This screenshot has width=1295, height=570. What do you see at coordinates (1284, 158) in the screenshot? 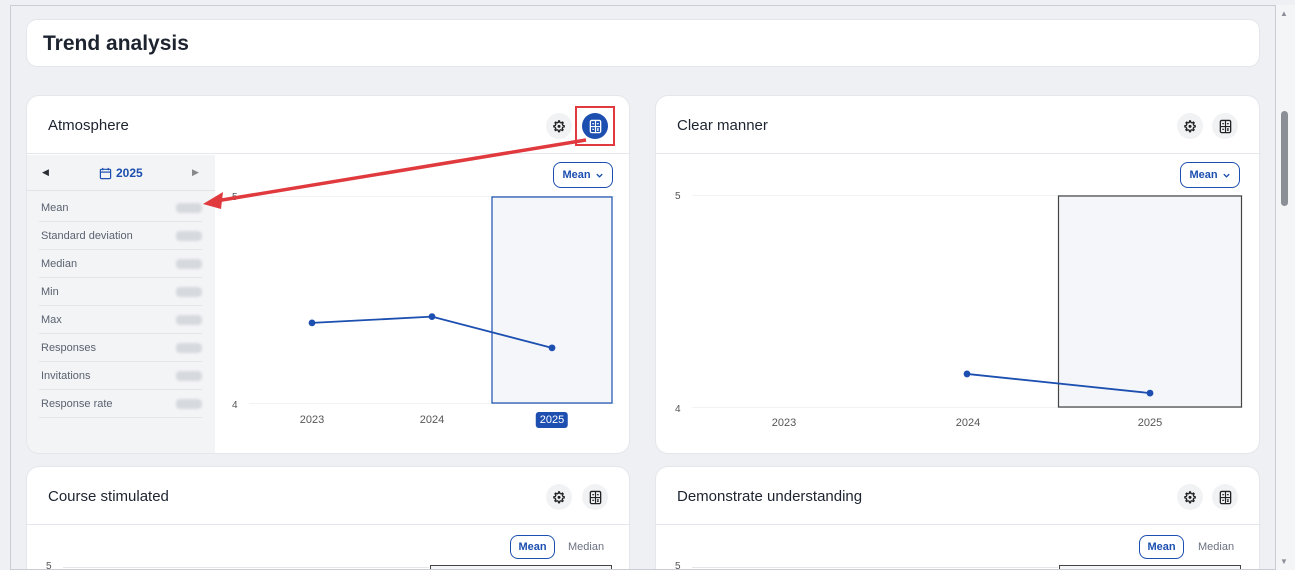
I see `scroll-thumb` at bounding box center [1284, 158].